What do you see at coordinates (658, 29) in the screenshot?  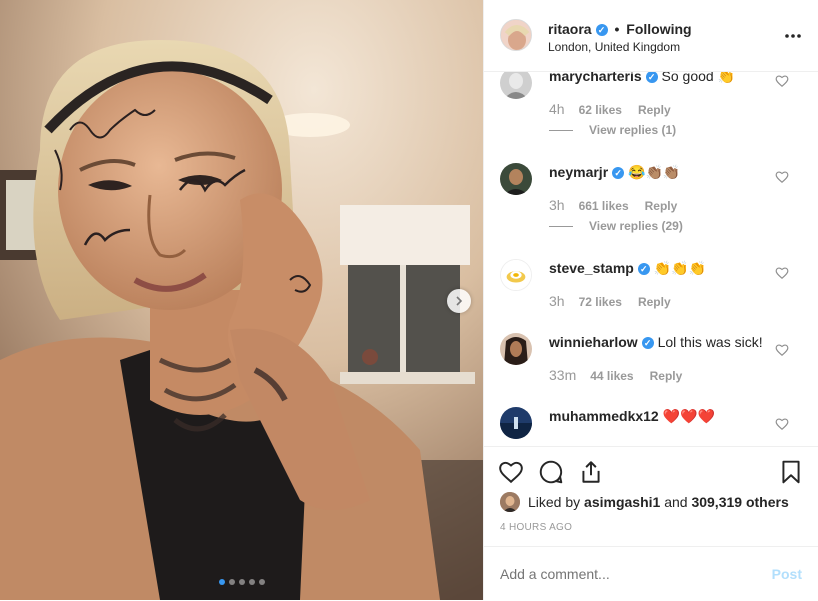 I see `following-button: Following` at bounding box center [658, 29].